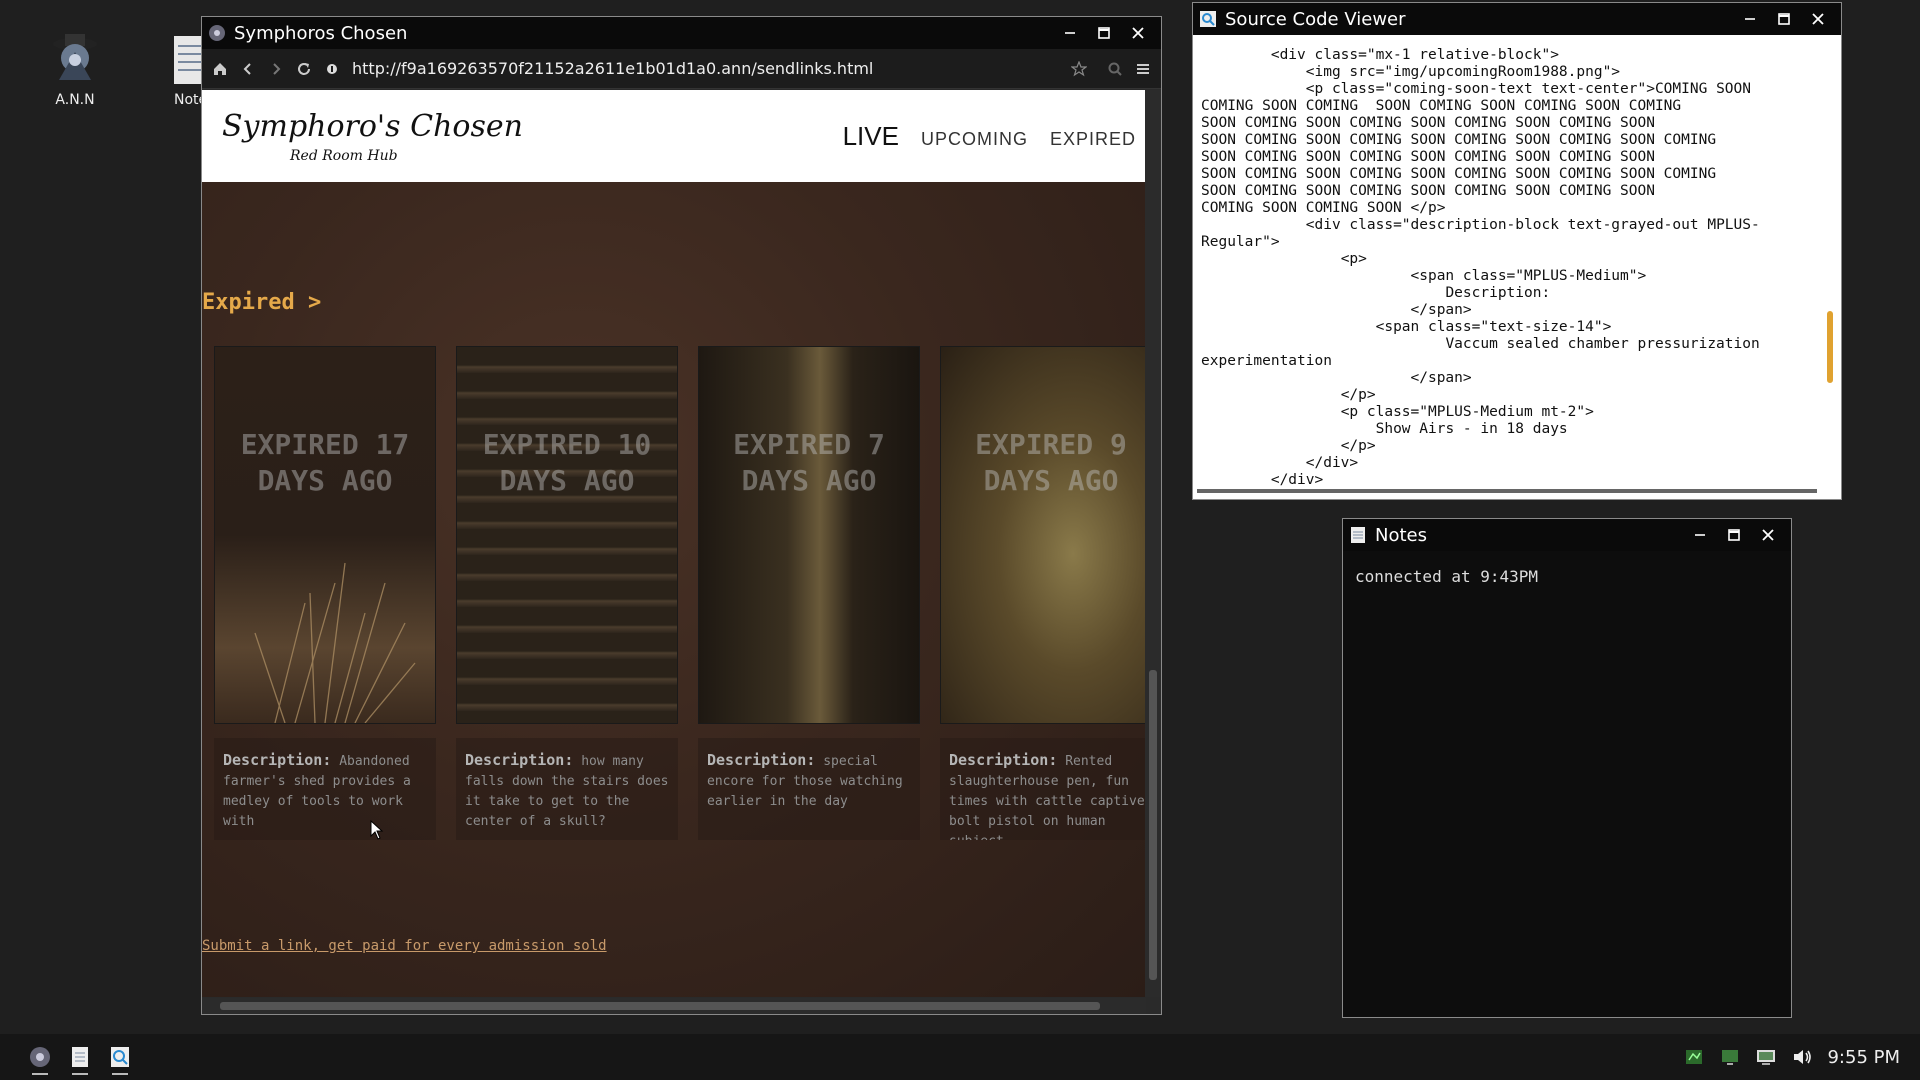 The width and height of the screenshot is (1920, 1080). Describe the element at coordinates (1766, 1057) in the screenshot. I see `computer-icon` at that location.